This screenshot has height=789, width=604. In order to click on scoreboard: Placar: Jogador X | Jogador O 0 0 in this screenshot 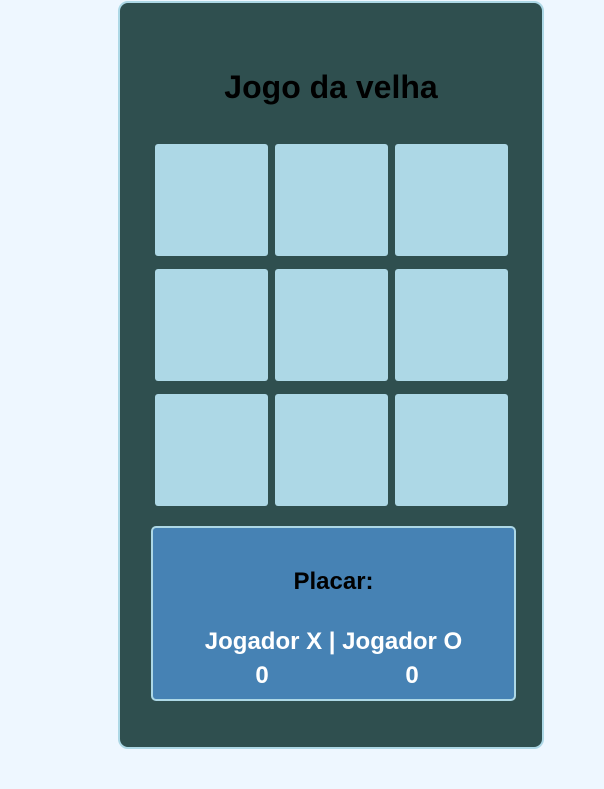, I will do `click(333, 613)`.